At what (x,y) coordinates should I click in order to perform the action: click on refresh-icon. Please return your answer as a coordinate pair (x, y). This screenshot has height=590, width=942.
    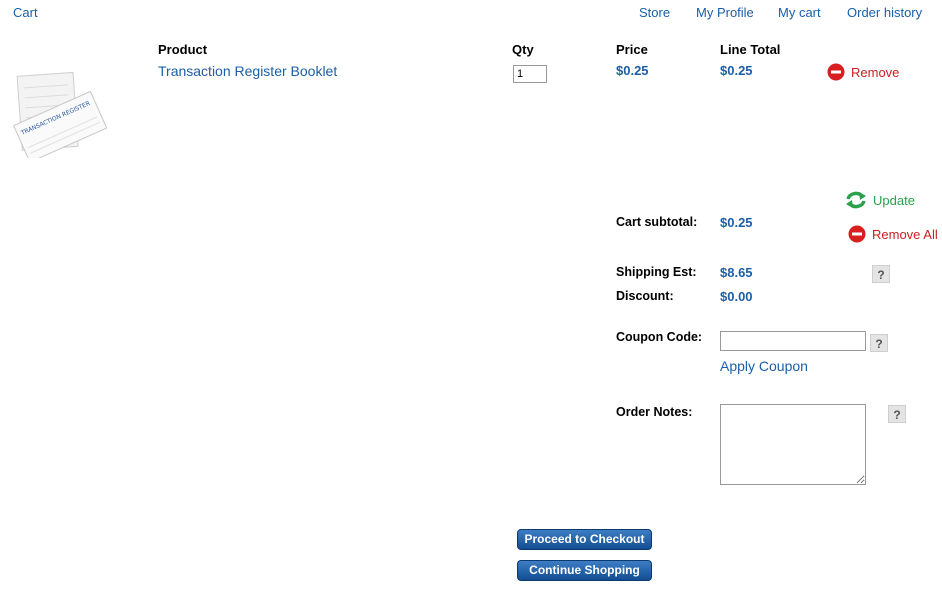
    Looking at the image, I should click on (856, 200).